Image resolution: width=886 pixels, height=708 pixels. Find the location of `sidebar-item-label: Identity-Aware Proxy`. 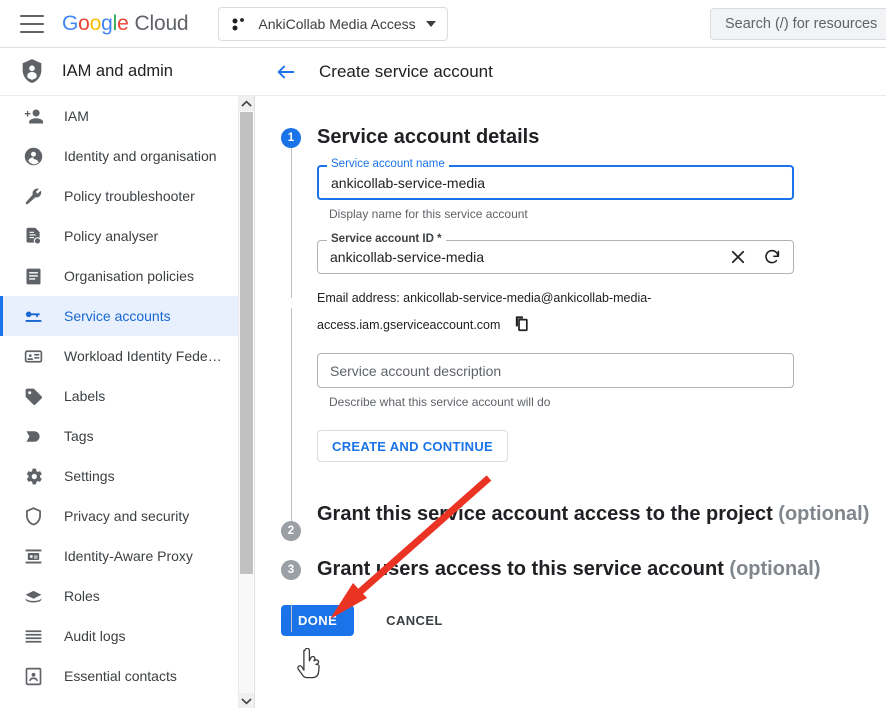

sidebar-item-label: Identity-Aware Proxy is located at coordinates (128, 556).